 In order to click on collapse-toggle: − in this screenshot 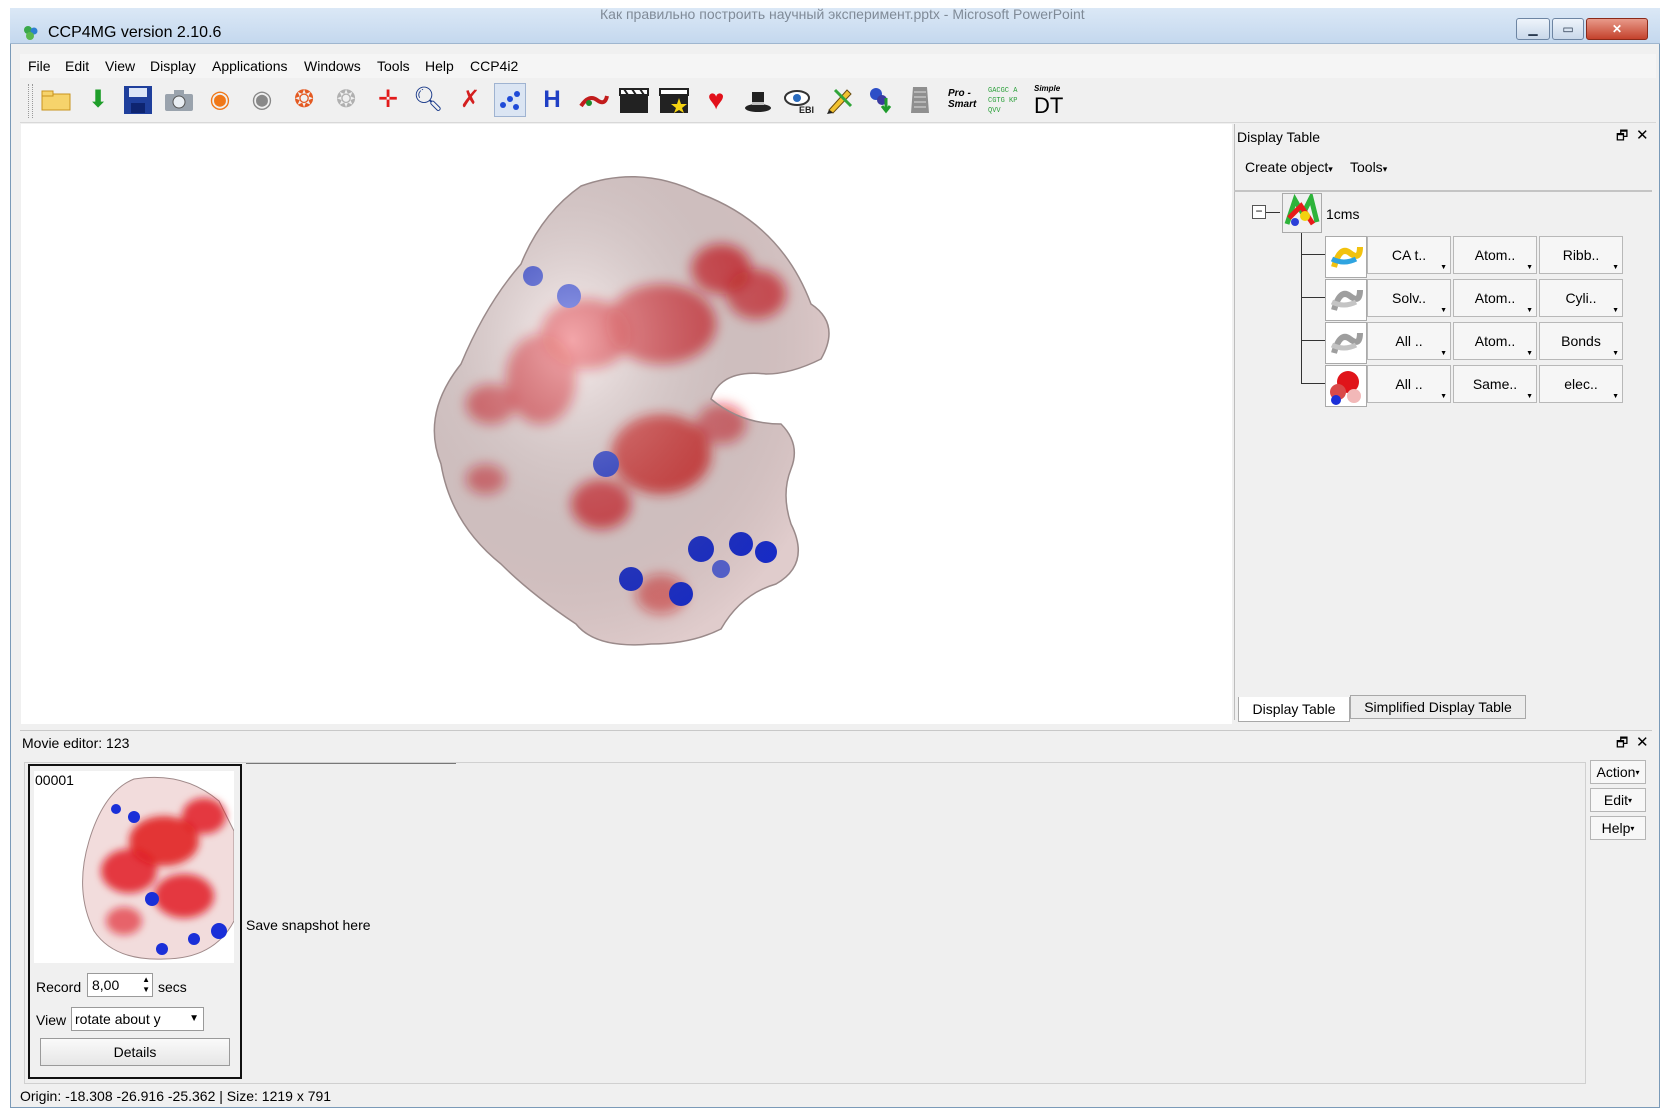, I will do `click(1259, 212)`.